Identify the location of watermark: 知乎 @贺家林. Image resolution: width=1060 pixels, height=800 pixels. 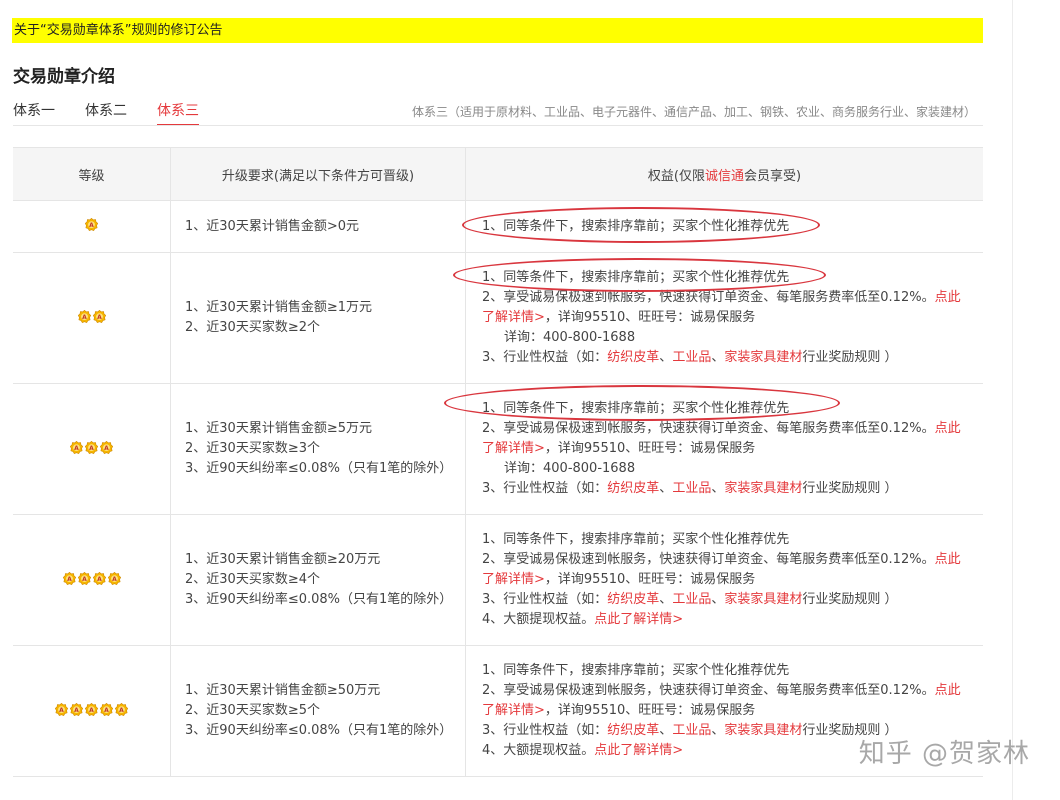
(944, 754).